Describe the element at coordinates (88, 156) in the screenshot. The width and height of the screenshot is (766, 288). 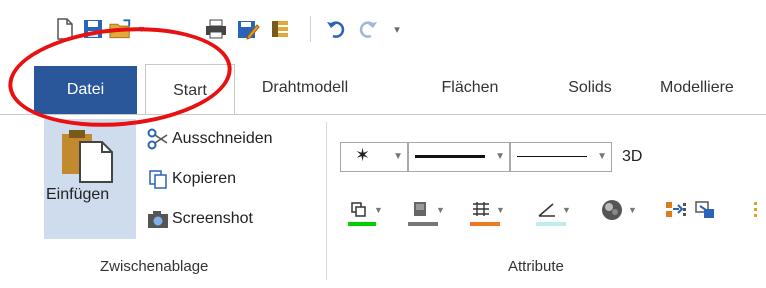
I see `paste-icon` at that location.